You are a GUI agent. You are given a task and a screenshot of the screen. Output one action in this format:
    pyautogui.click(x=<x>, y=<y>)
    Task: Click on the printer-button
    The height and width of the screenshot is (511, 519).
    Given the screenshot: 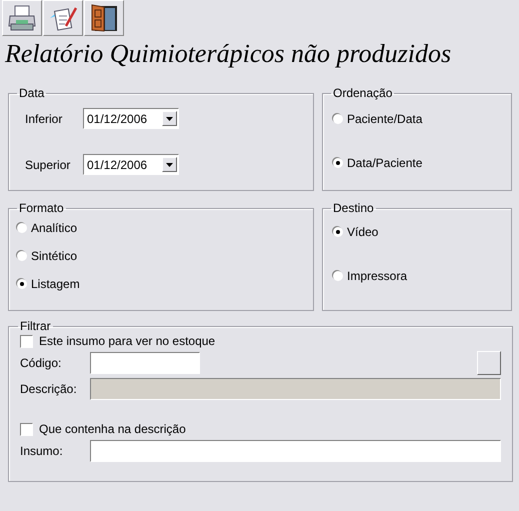 What is the action you would take?
    pyautogui.click(x=22, y=18)
    